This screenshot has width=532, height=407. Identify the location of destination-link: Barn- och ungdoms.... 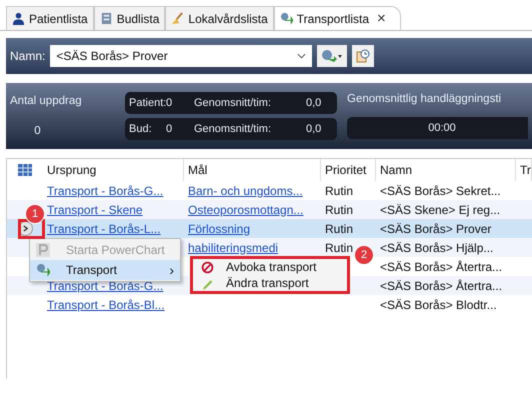
(245, 191).